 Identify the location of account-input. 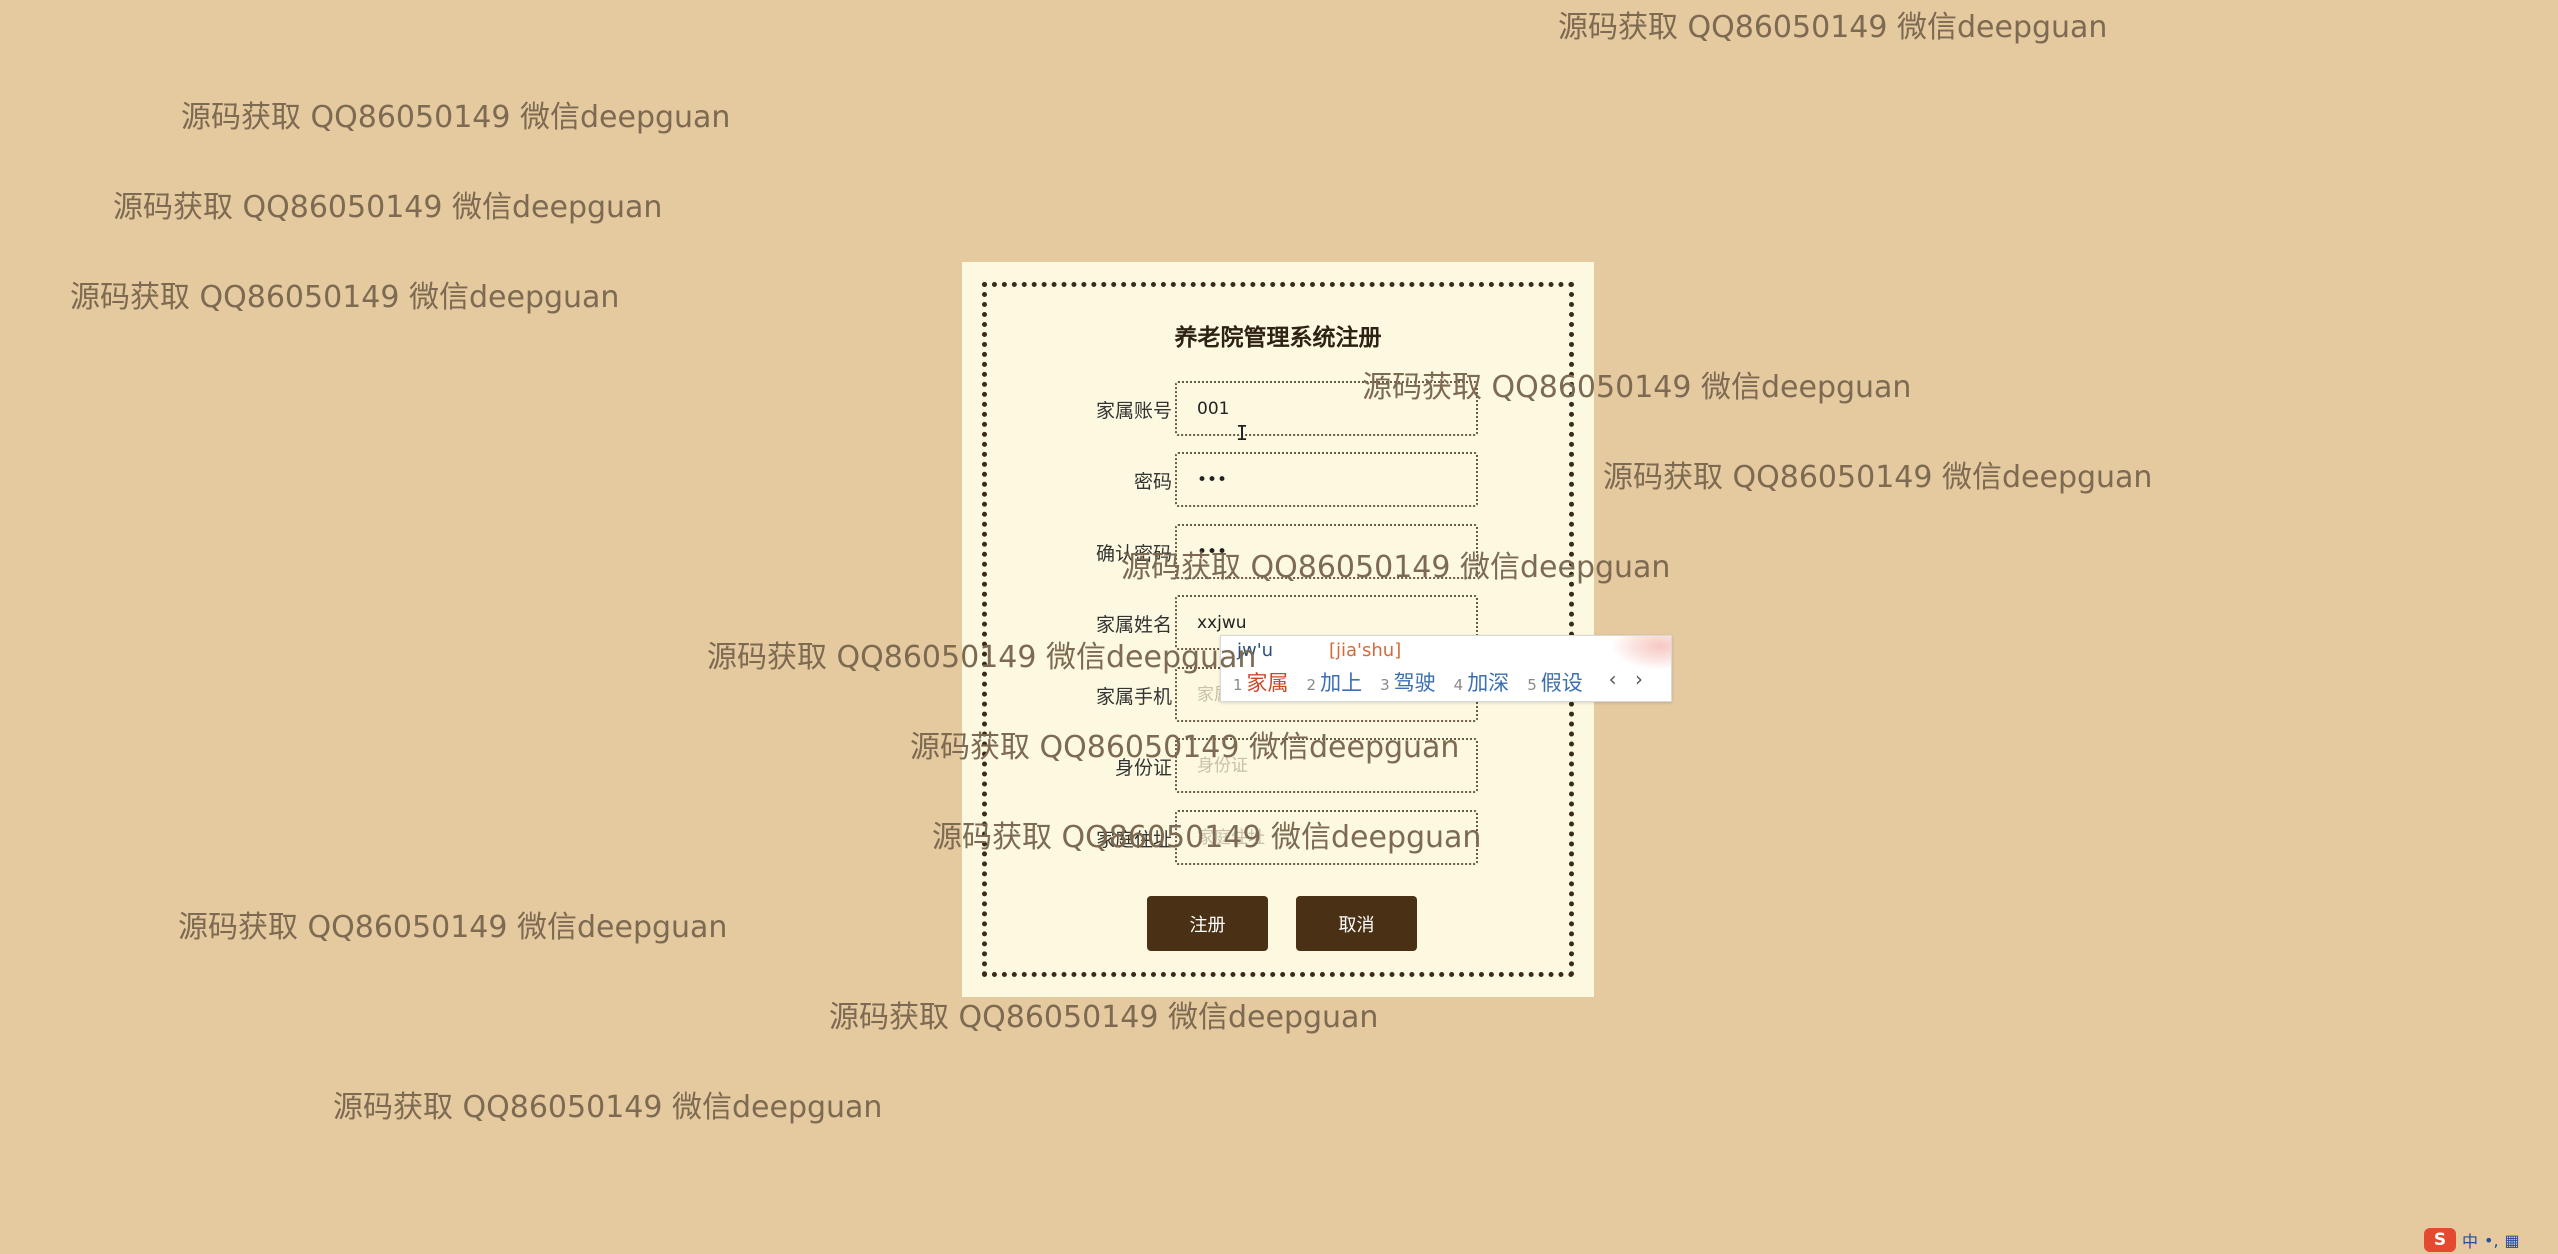
(1326, 408).